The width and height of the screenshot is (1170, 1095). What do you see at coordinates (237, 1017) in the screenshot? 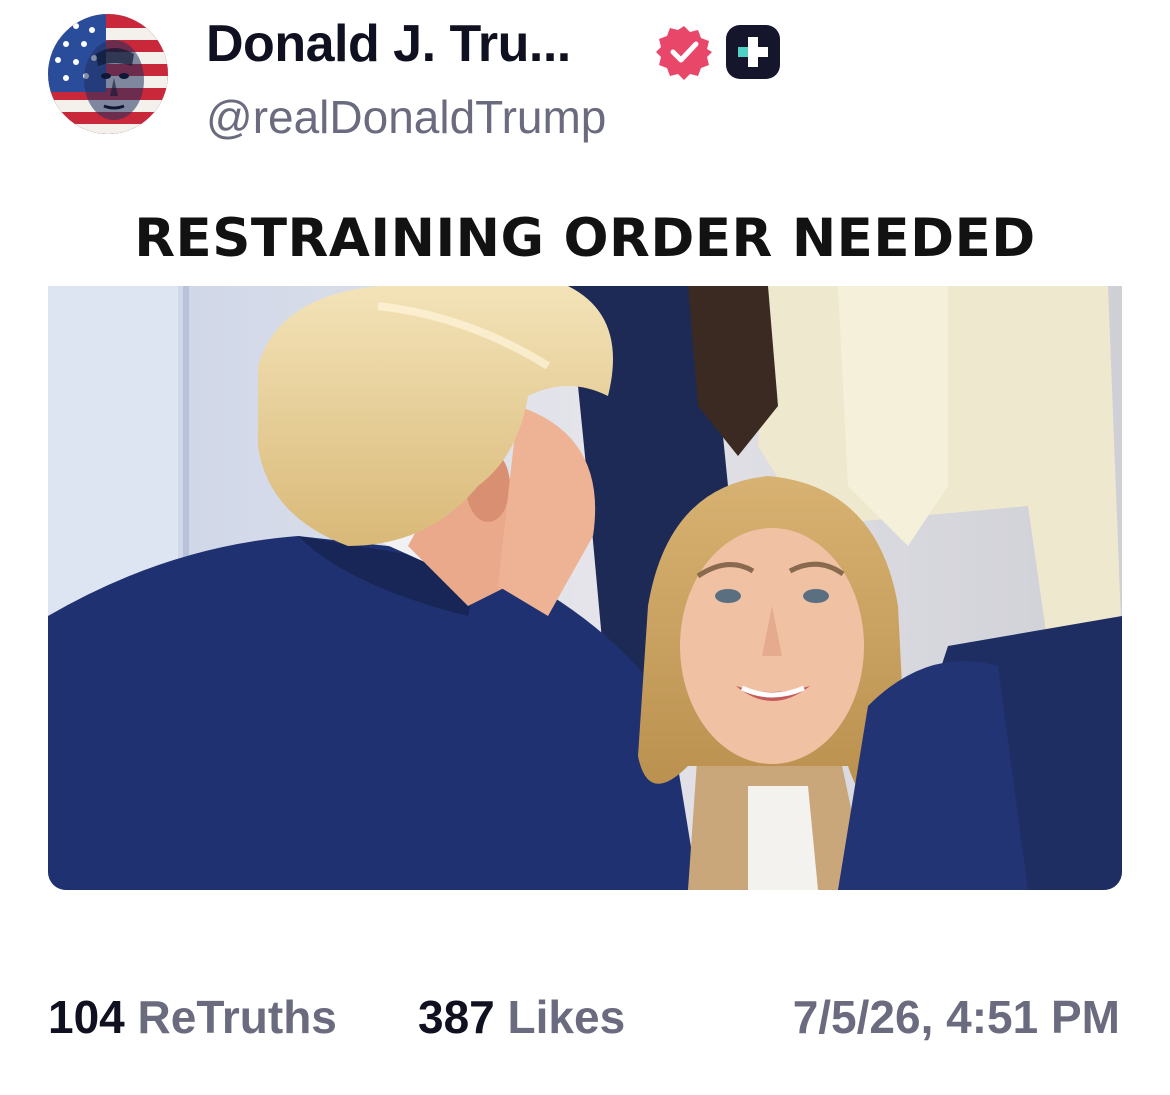
I see `retruths-label: ReTruths` at bounding box center [237, 1017].